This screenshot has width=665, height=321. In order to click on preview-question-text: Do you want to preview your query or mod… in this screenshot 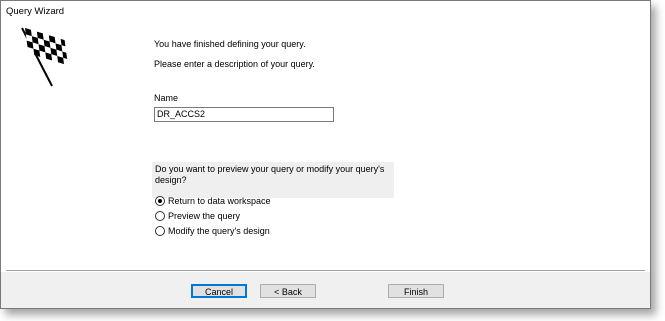, I will do `click(270, 174)`.